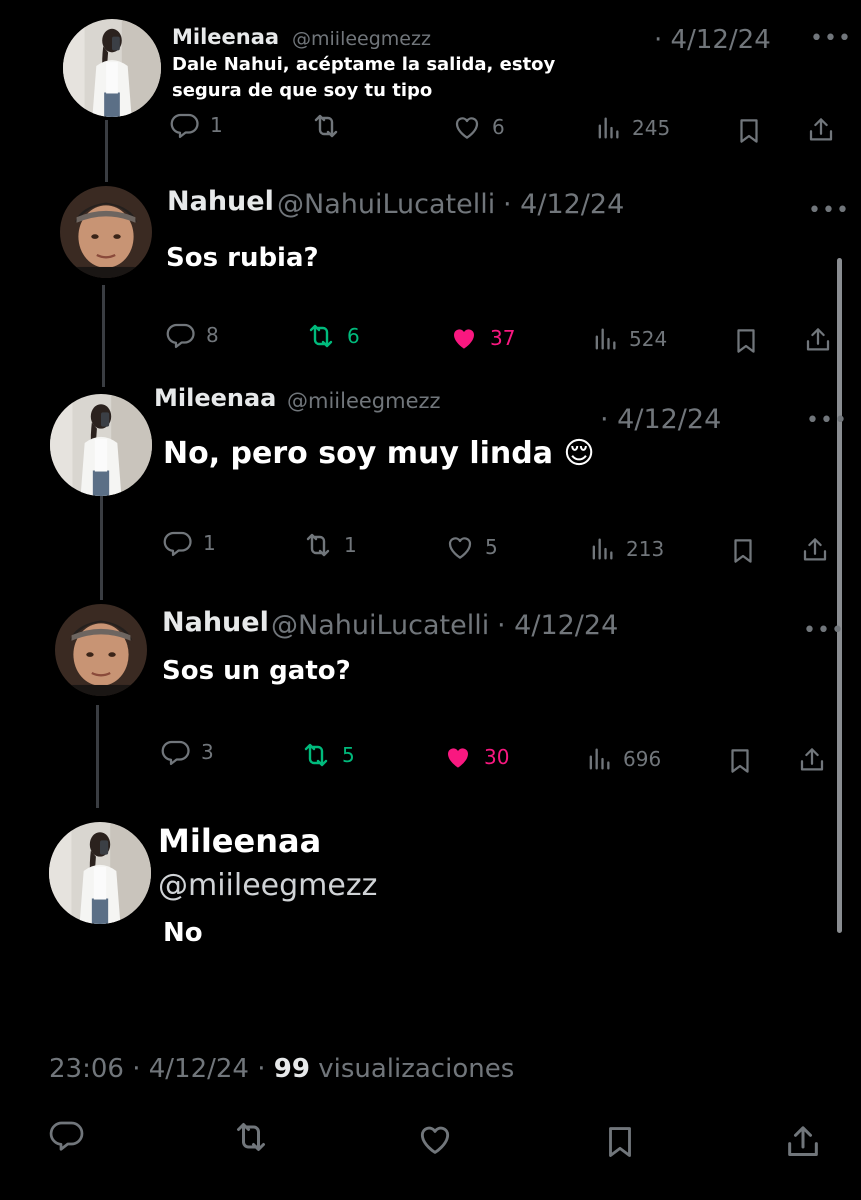 This screenshot has height=1200, width=861. I want to click on tweet-text: Sos un gato?, so click(256, 671).